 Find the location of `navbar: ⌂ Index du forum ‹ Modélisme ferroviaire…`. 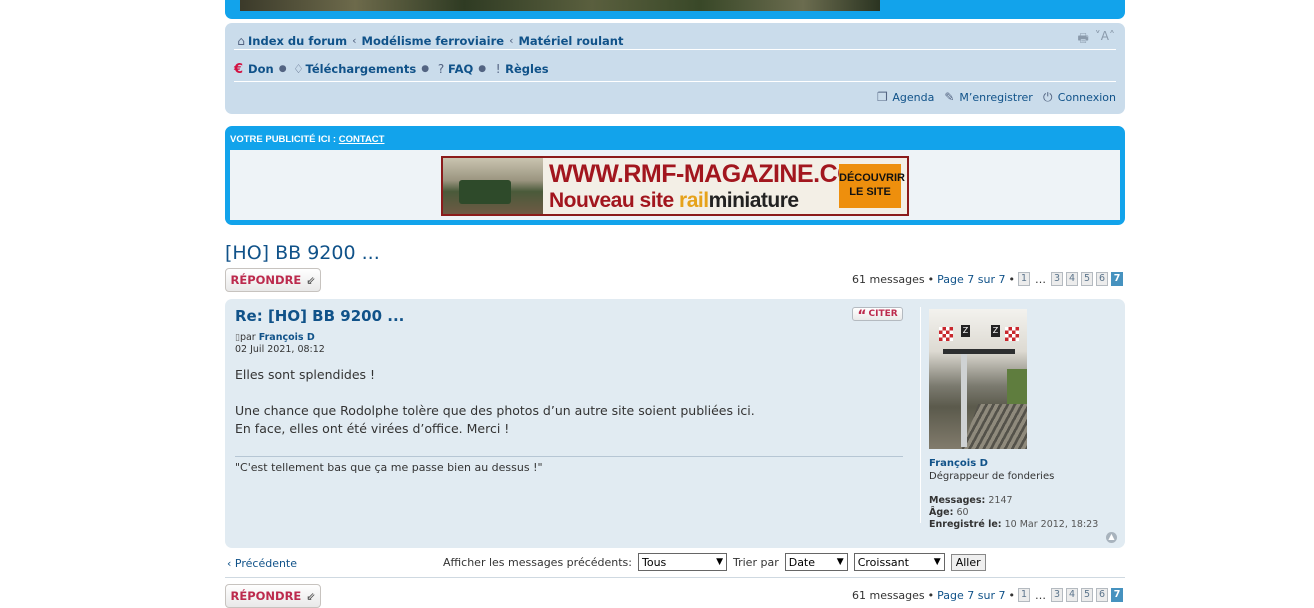

navbar: ⌂ Index du forum ‹ Modélisme ferroviaire… is located at coordinates (675, 68).